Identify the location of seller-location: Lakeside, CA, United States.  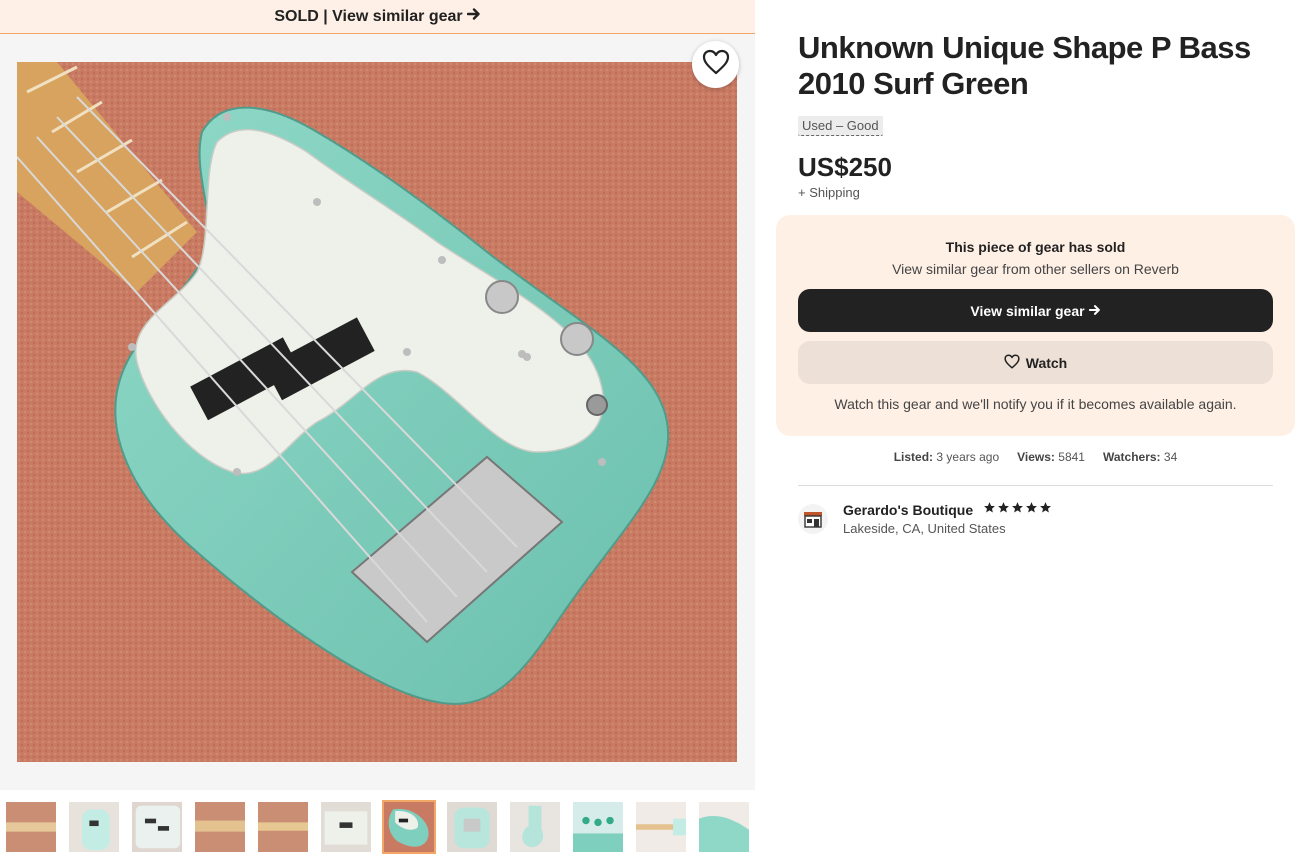
(924, 528).